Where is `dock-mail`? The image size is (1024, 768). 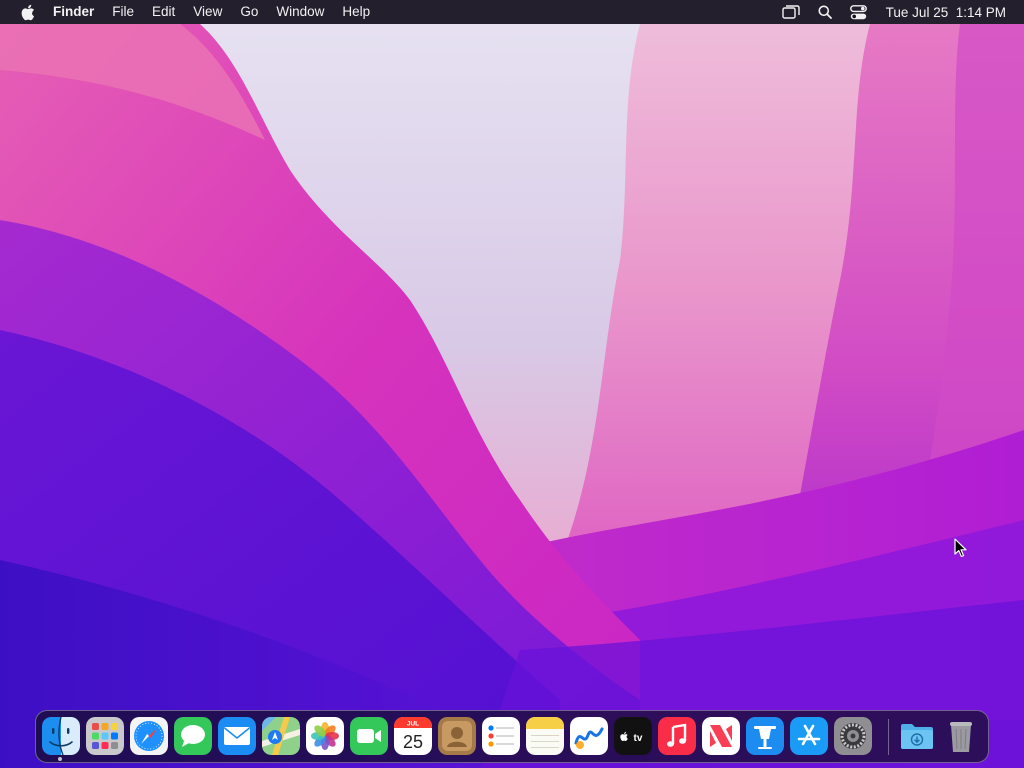 dock-mail is located at coordinates (237, 736).